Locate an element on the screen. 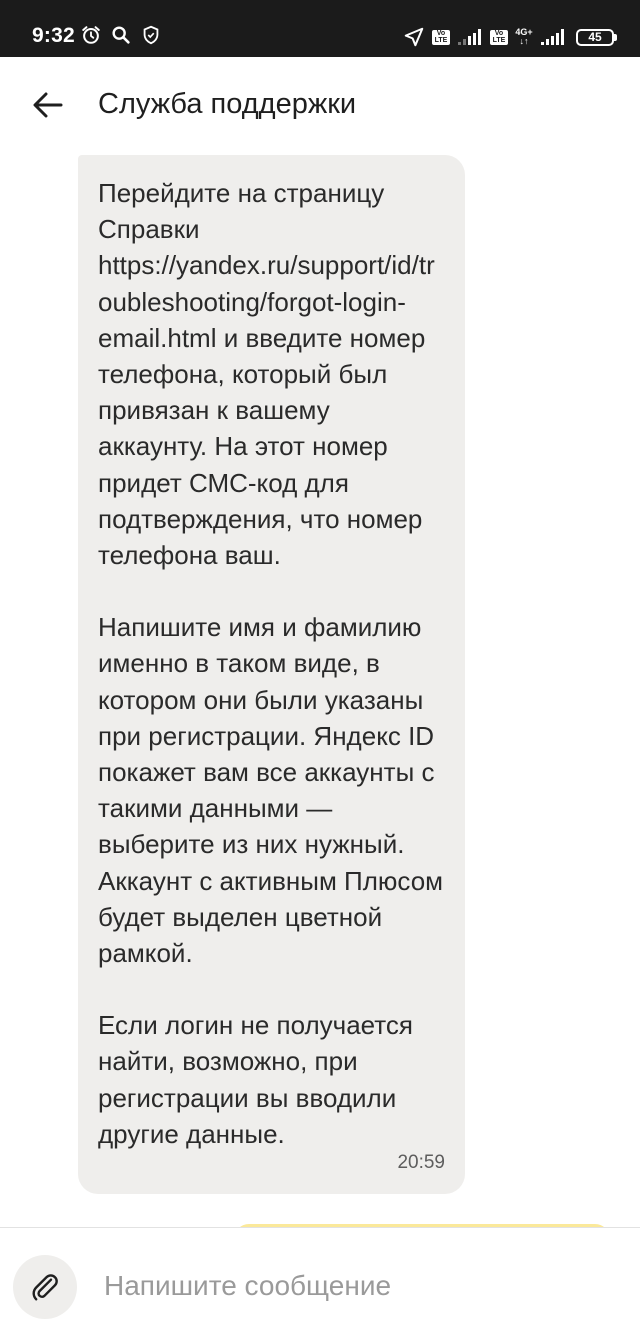 This screenshot has height=1340, width=640. attach-button is located at coordinates (45, 1287).